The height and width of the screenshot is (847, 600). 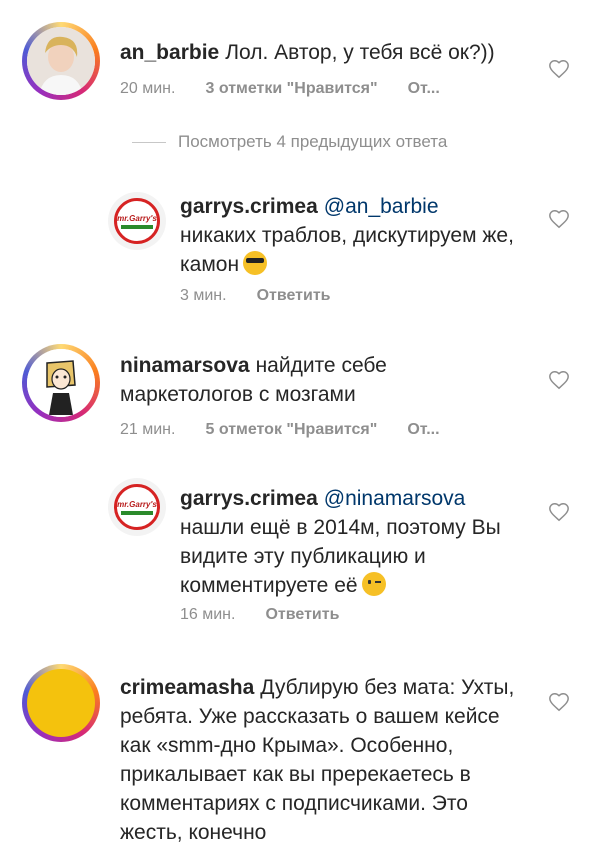 What do you see at coordinates (169, 52) in the screenshot?
I see `comment-username: an_barbie` at bounding box center [169, 52].